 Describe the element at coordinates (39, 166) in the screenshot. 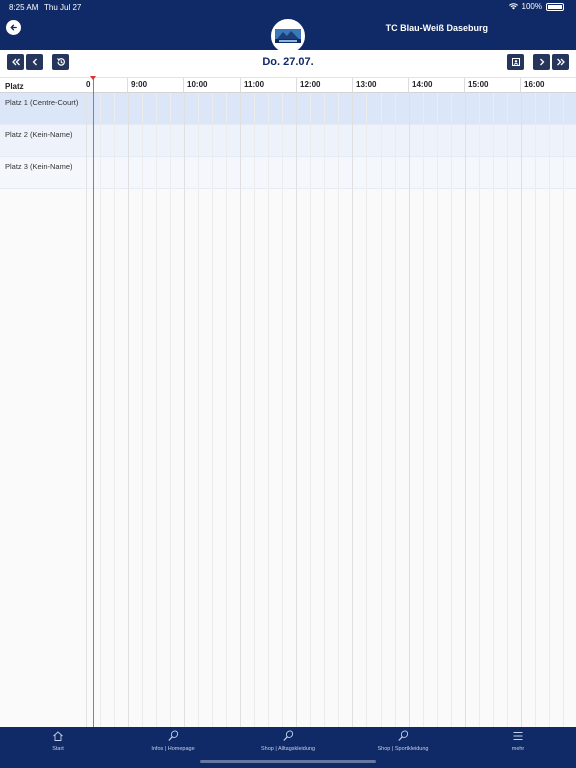

I see `court-label: Platz 3 (Kein-Name)` at that location.